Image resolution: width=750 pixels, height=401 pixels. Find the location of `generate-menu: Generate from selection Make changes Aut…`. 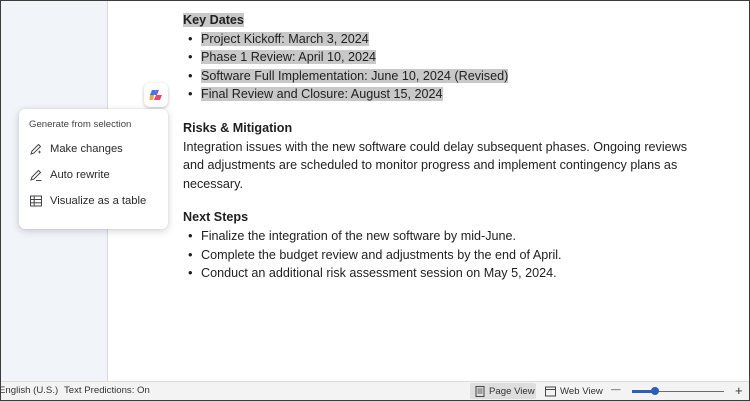

generate-menu: Generate from selection Make changes Aut… is located at coordinates (93, 169).